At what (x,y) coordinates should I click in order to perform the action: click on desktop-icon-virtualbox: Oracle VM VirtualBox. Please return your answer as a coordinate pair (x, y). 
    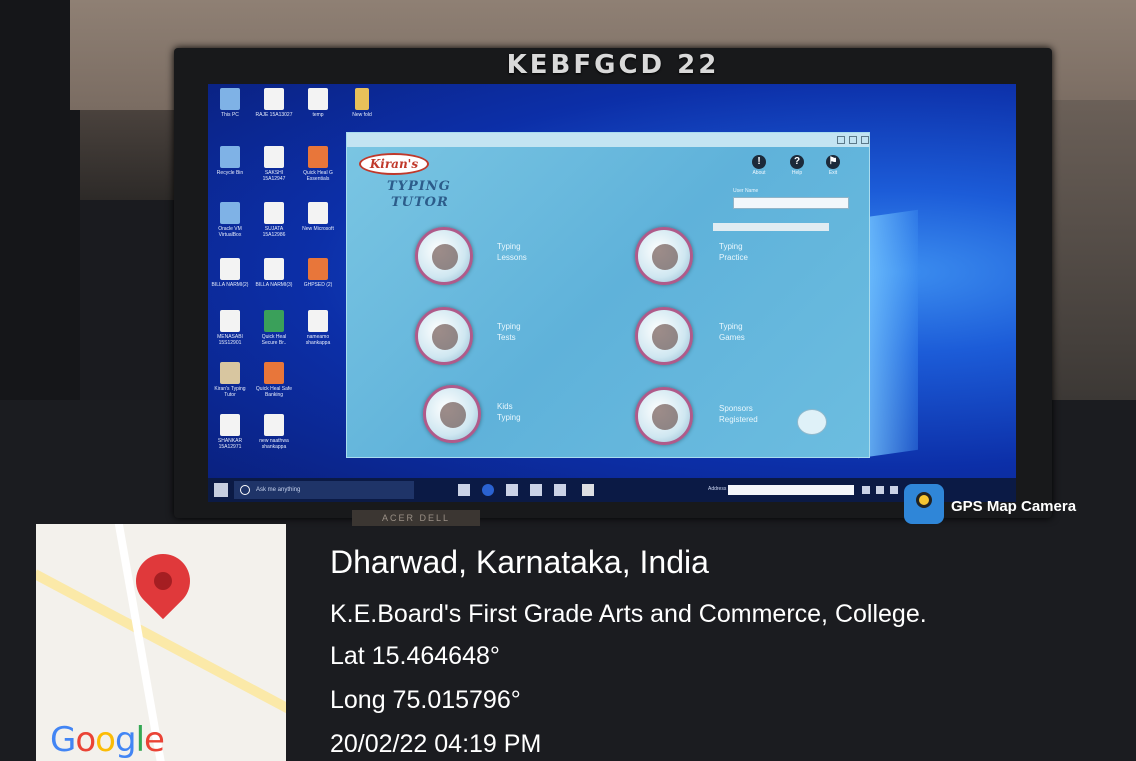
    Looking at the image, I should click on (230, 224).